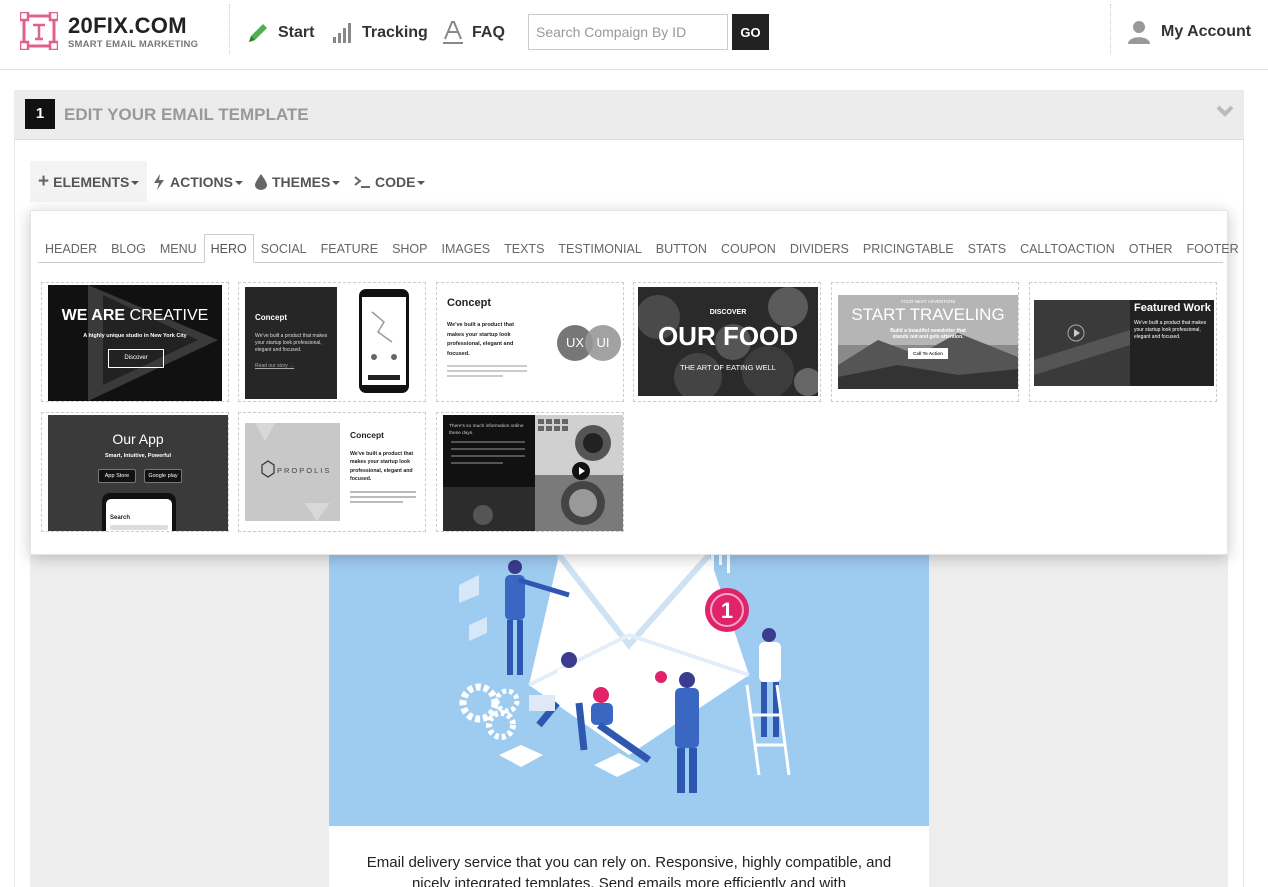 The image size is (1268, 887). Describe the element at coordinates (301, 181) in the screenshot. I see `themes-label: THEMES` at that location.